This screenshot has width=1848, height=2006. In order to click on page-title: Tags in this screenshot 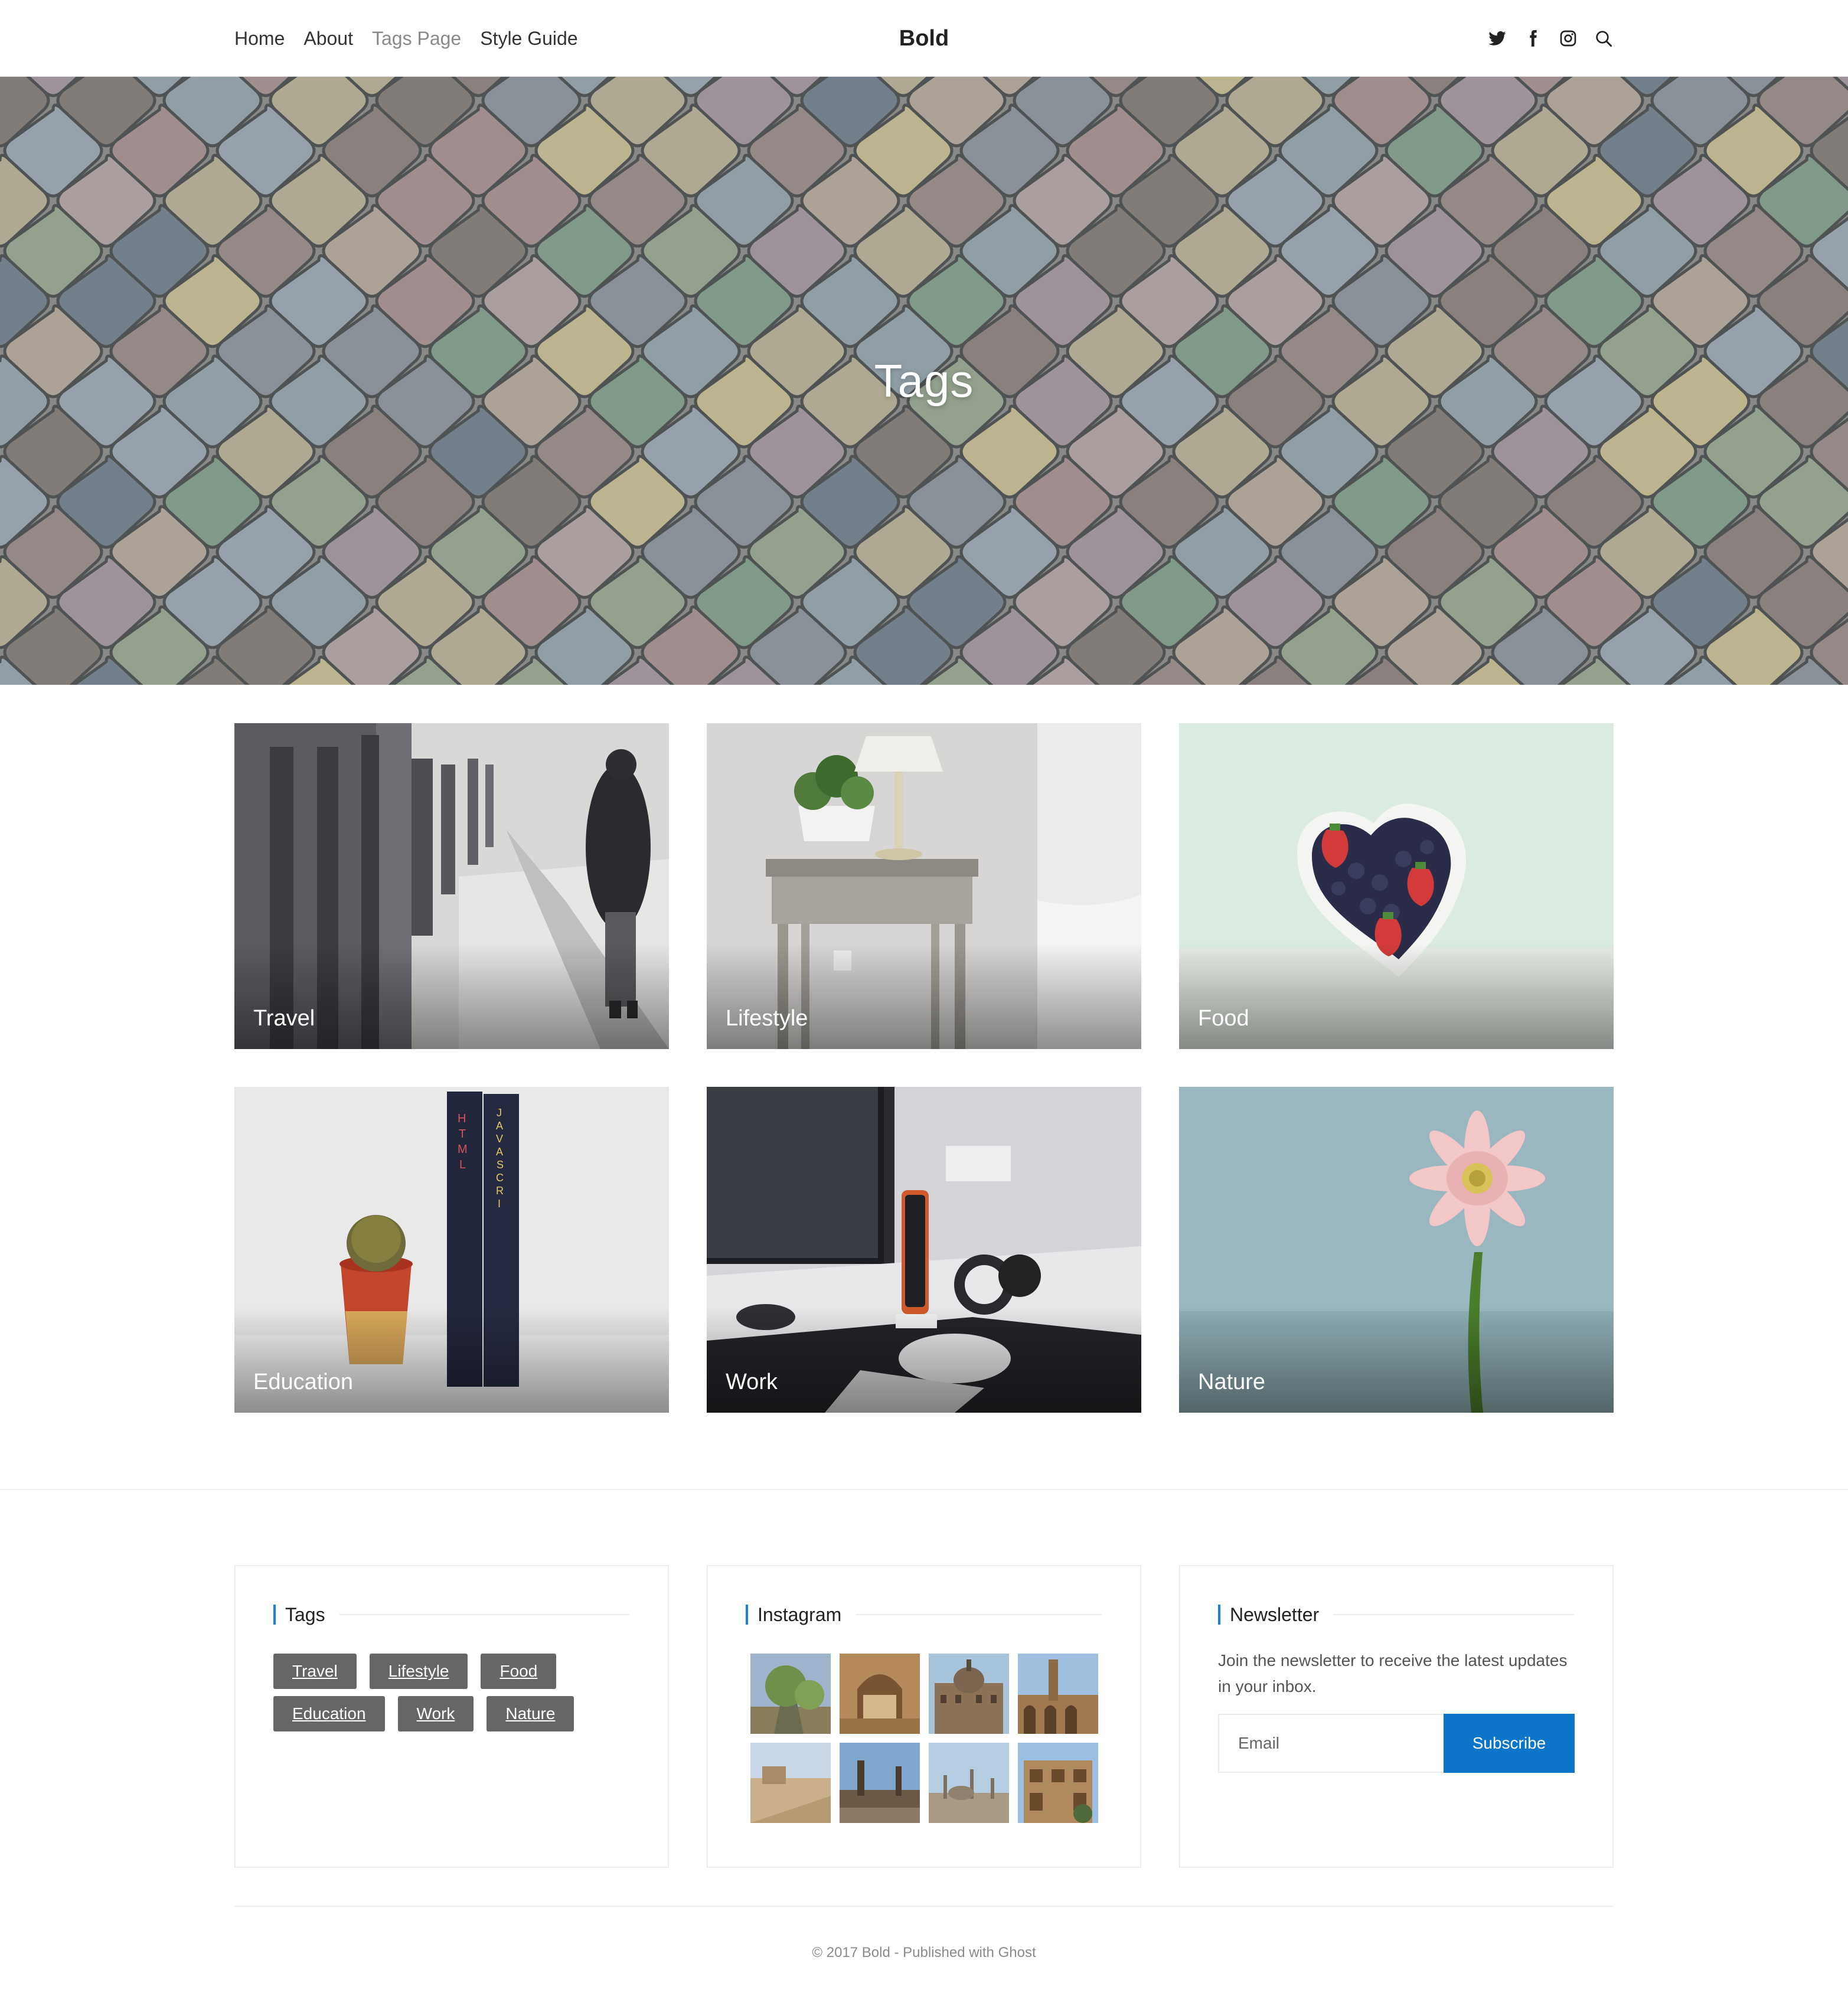, I will do `click(924, 380)`.